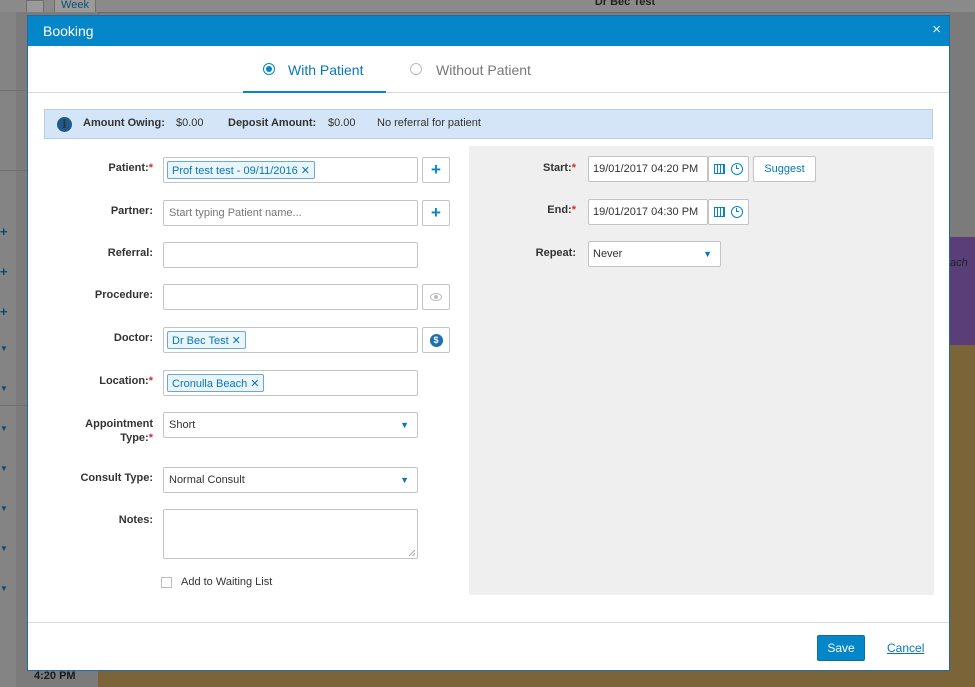 The height and width of the screenshot is (687, 975). I want to click on view-procedure-button, so click(436, 297).